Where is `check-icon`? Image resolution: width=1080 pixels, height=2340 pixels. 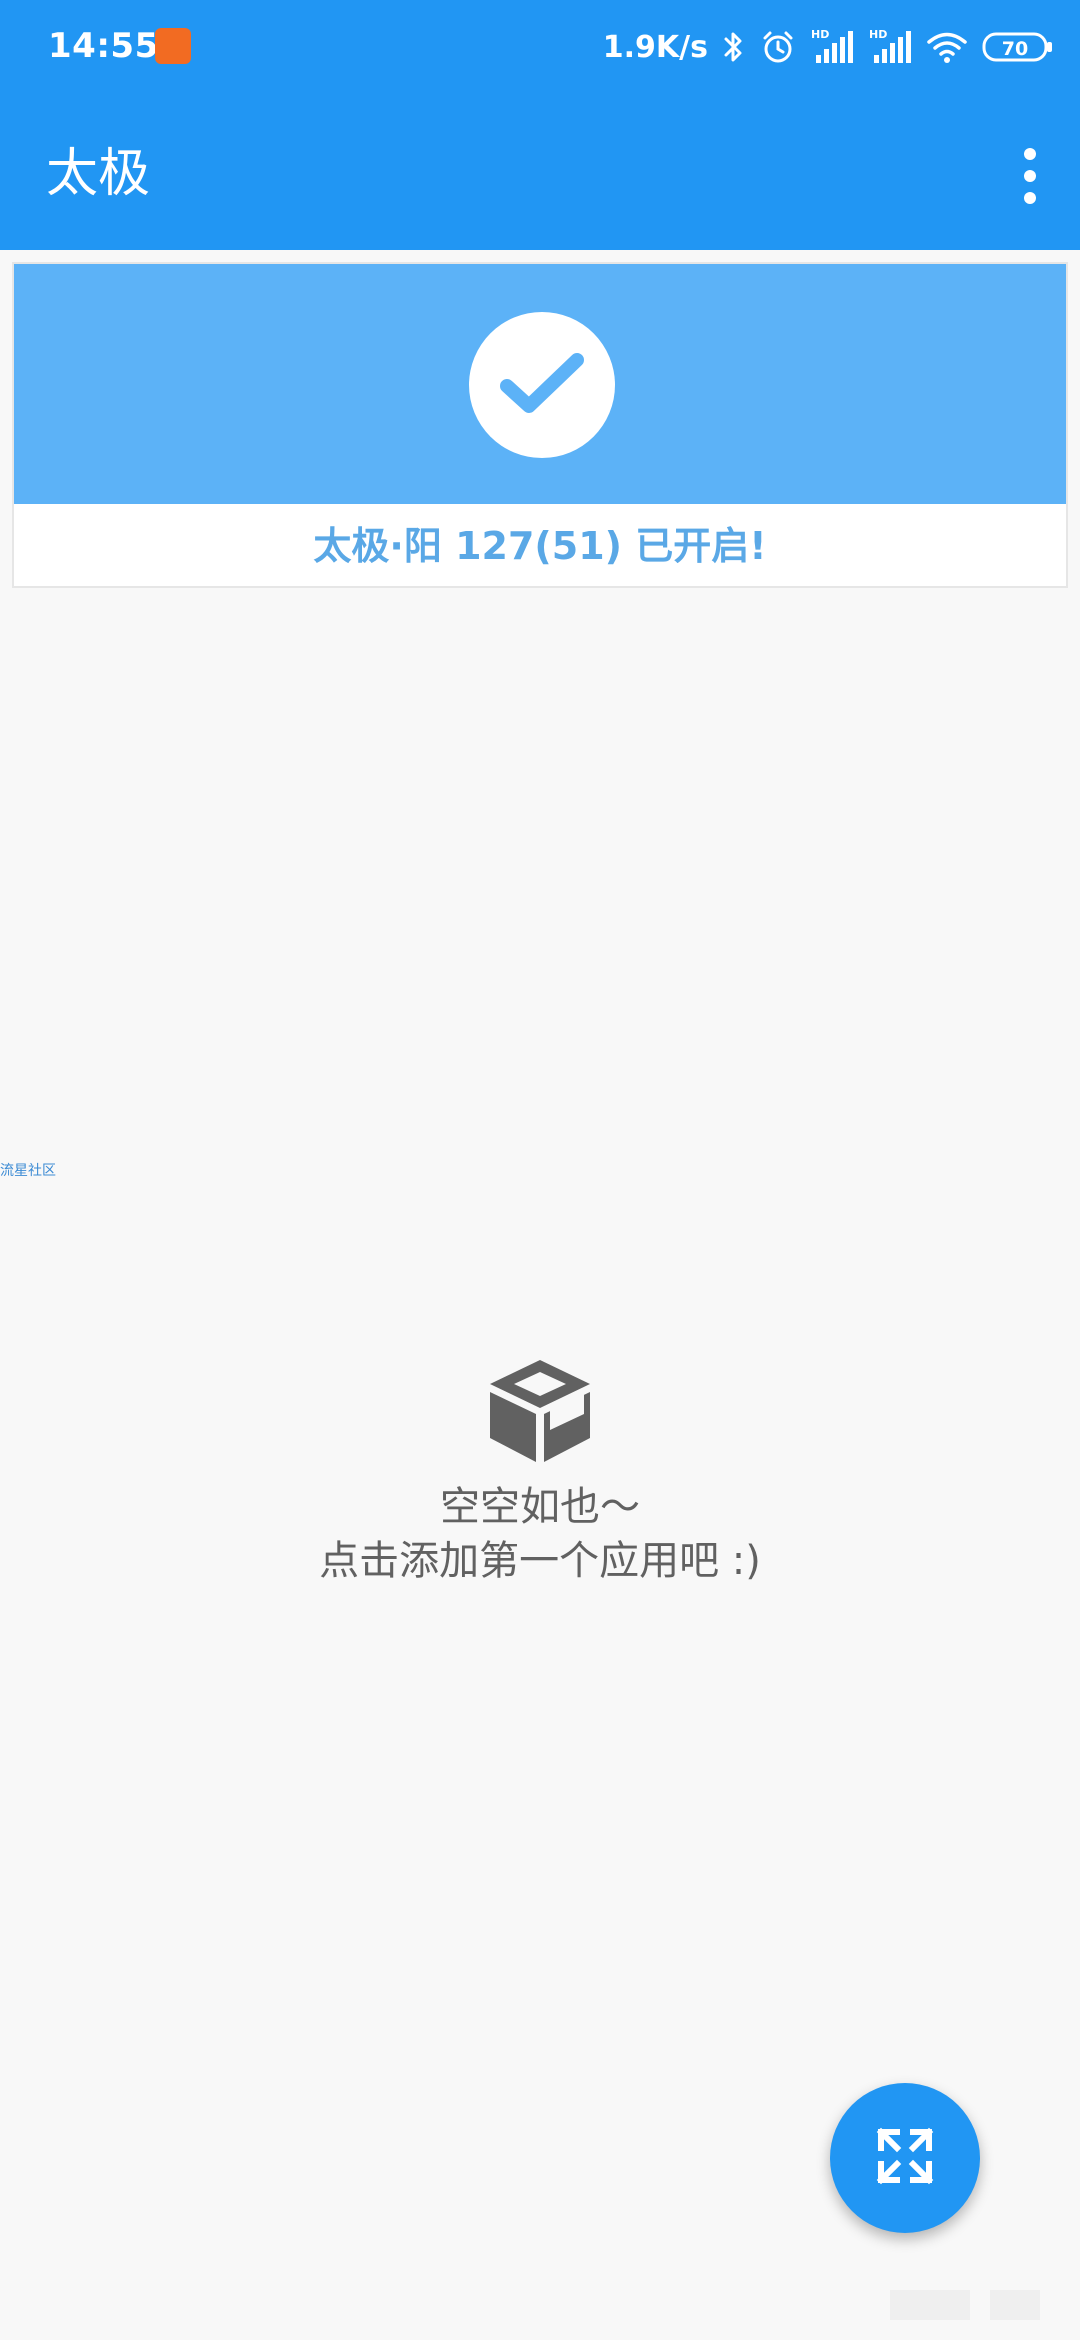 check-icon is located at coordinates (542, 385).